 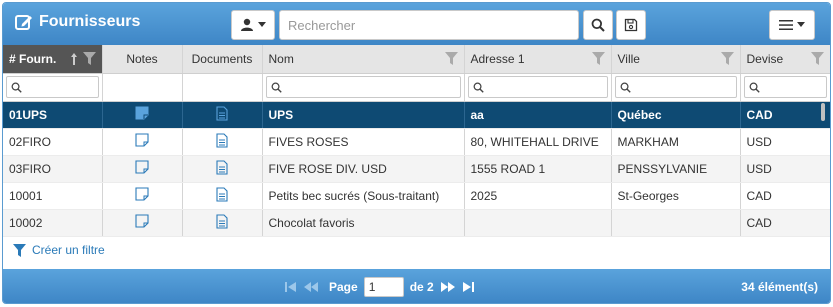 I want to click on column-header-label: Adresse 1, so click(x=497, y=58).